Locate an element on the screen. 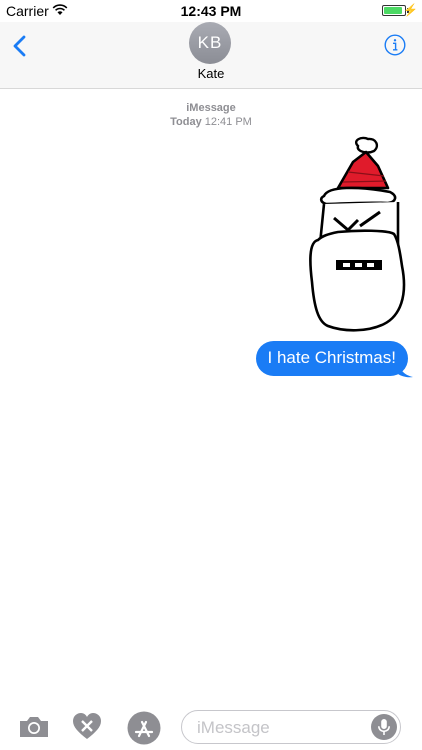  status-time: 12:43 PM is located at coordinates (211, 11).